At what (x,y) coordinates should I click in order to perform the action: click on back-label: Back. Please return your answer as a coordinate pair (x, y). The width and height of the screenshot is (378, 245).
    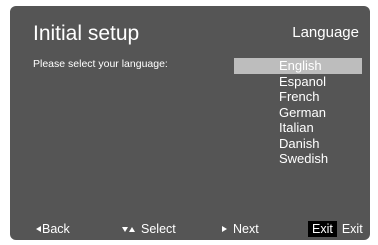
    Looking at the image, I should click on (56, 229).